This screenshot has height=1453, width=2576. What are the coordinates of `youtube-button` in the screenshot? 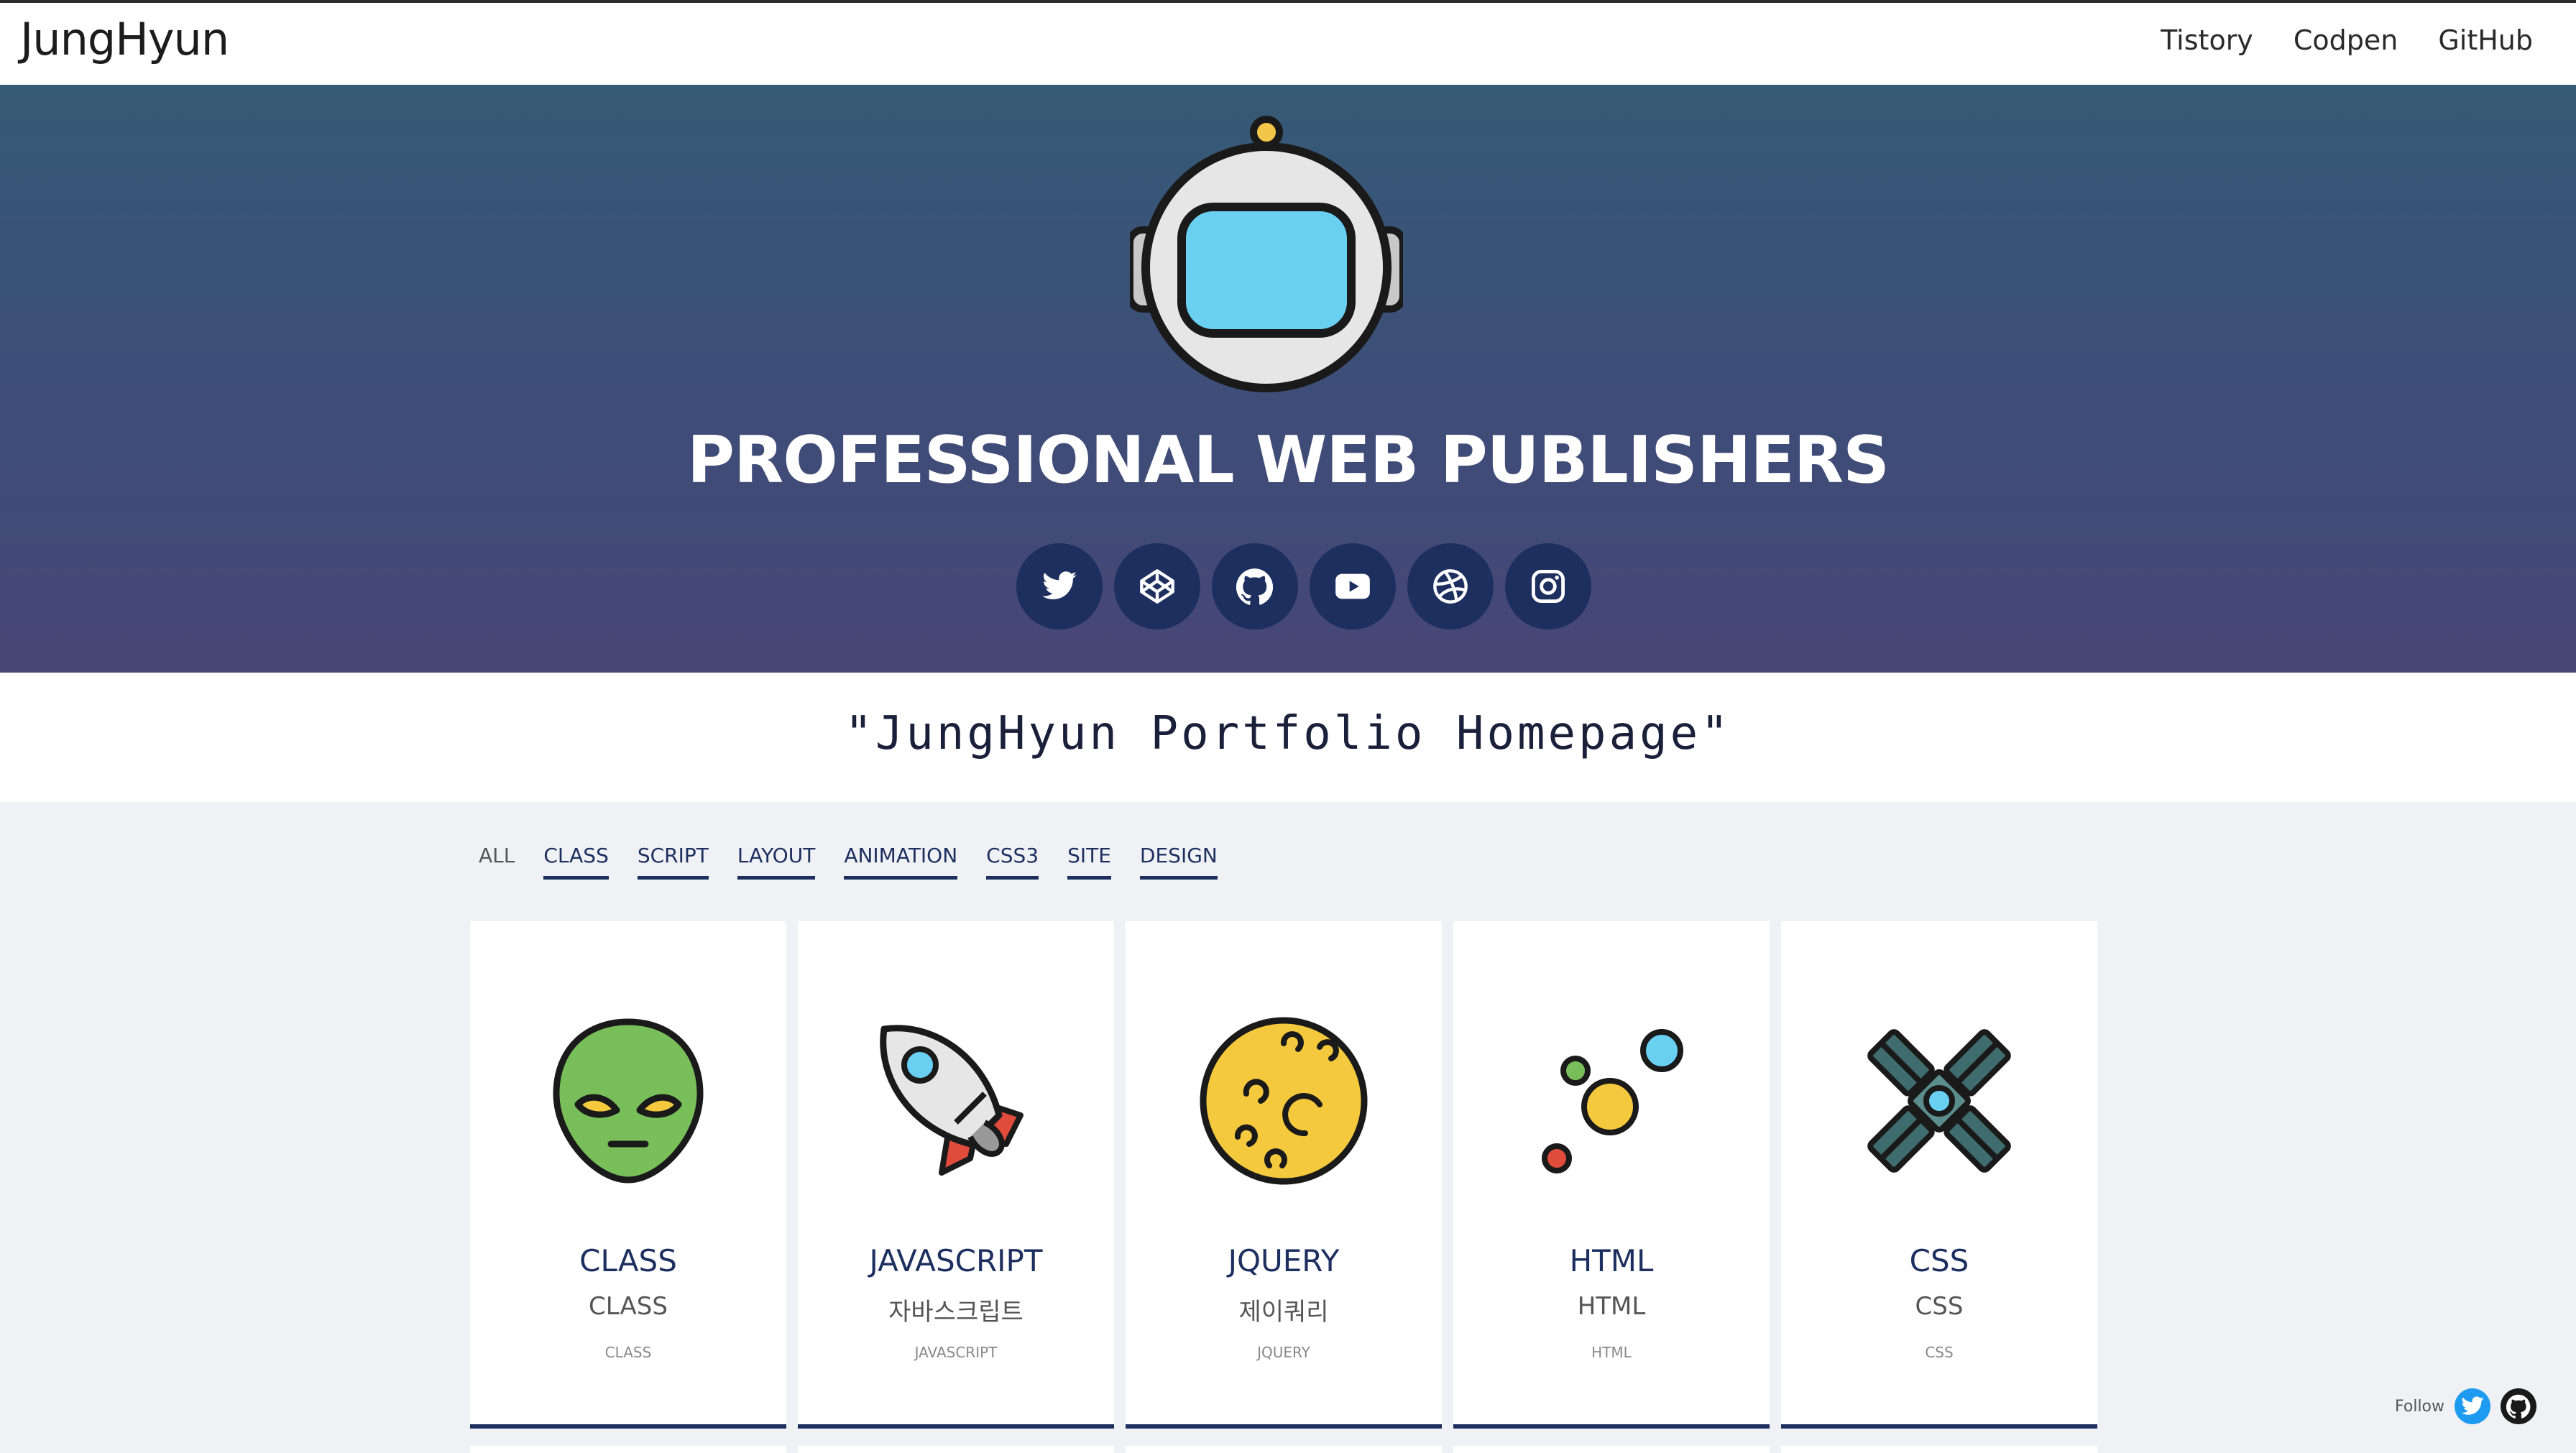 It's located at (1353, 586).